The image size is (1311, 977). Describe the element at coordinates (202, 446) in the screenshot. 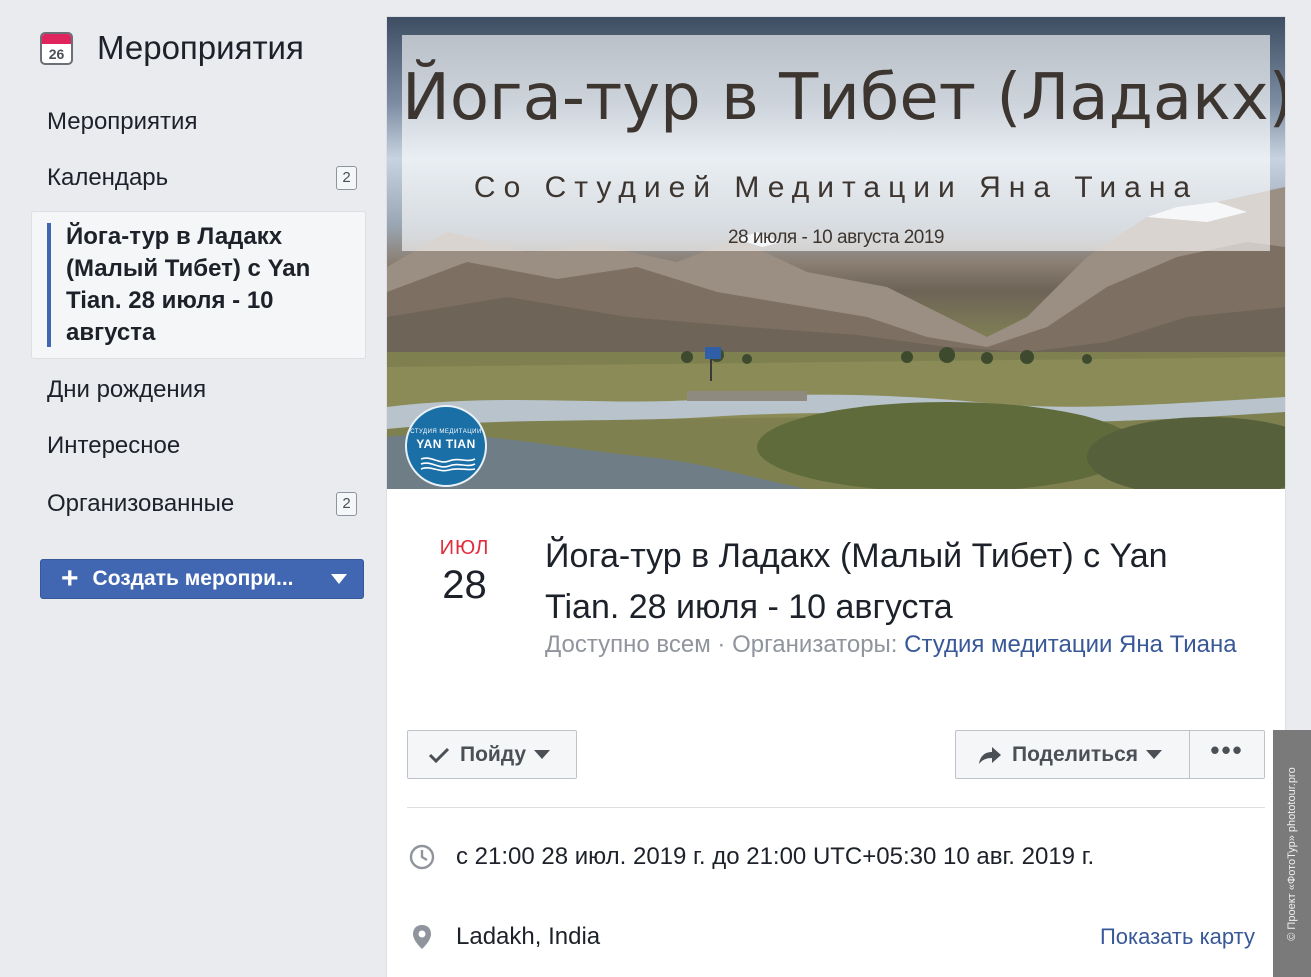

I see `sidebar-item-discover: Интересное` at that location.